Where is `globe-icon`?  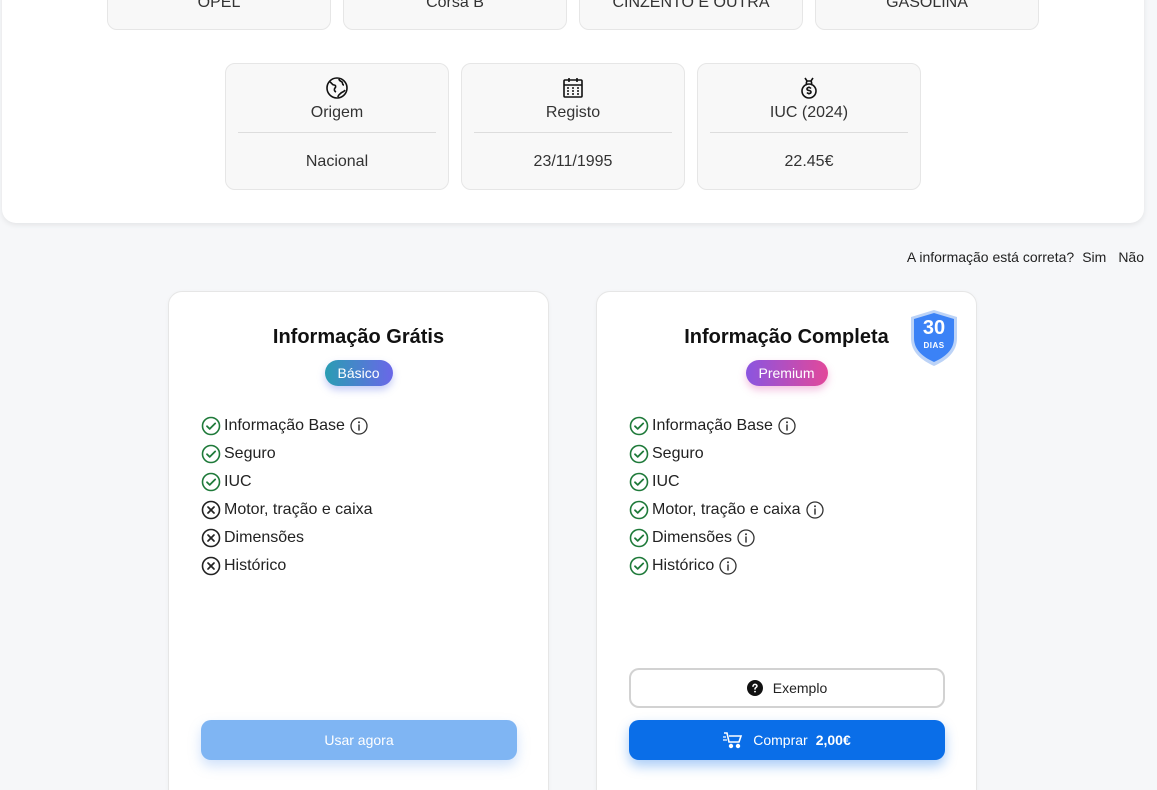 globe-icon is located at coordinates (337, 88).